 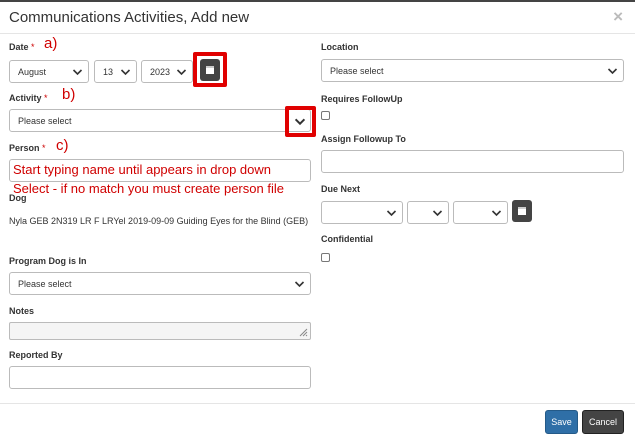 What do you see at coordinates (22, 311) in the screenshot?
I see `notes-label: Notes` at bounding box center [22, 311].